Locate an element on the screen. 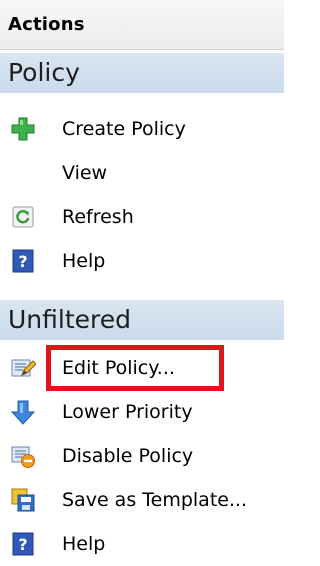 Image resolution: width=320 pixels, height=566 pixels. lower-priority-action: Lower Priority is located at coordinates (142, 412).